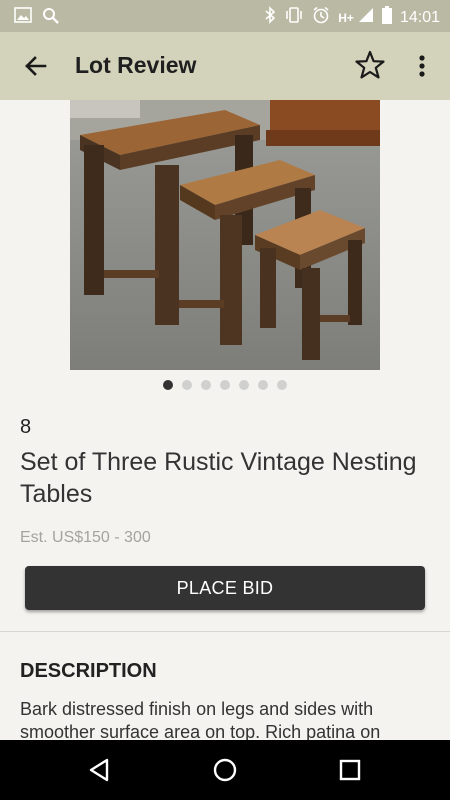 This screenshot has height=800, width=450. What do you see at coordinates (51, 18) in the screenshot?
I see `search-notification-icon` at bounding box center [51, 18].